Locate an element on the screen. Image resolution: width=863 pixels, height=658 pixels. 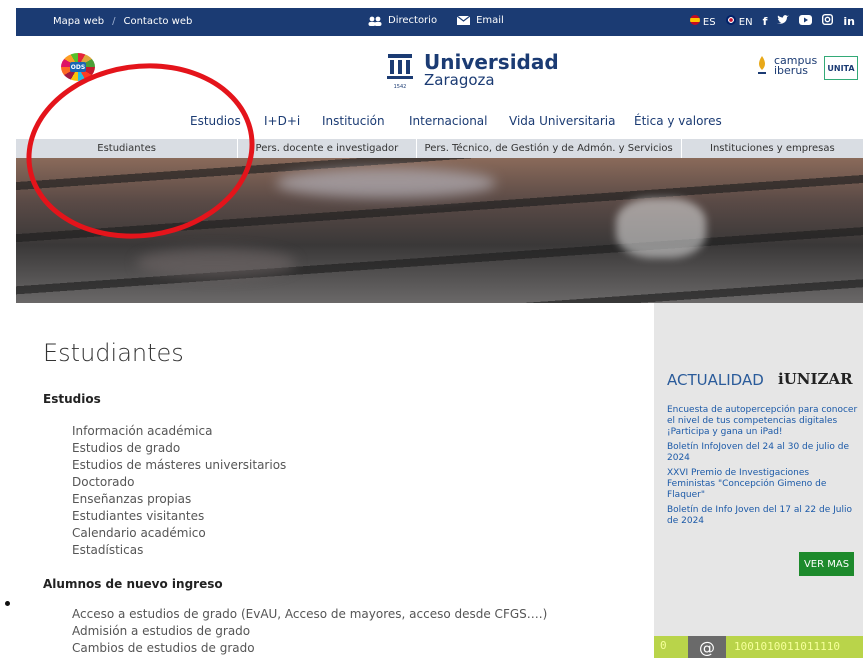
facebook-icon: f is located at coordinates (765, 21).